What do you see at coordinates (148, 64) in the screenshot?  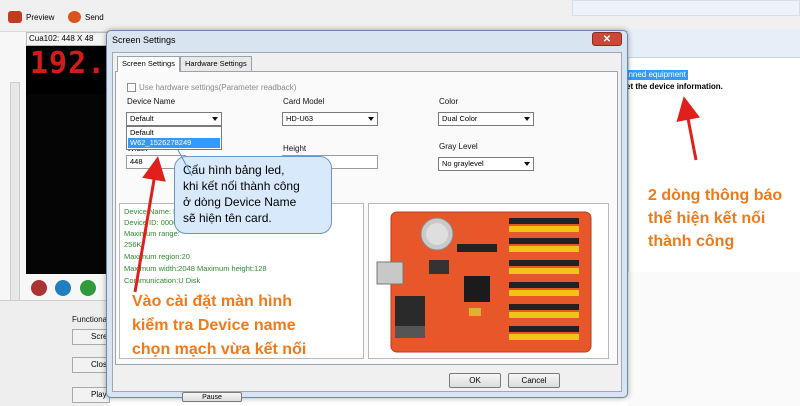 I see `tab-screen-settings: Screen Settings` at bounding box center [148, 64].